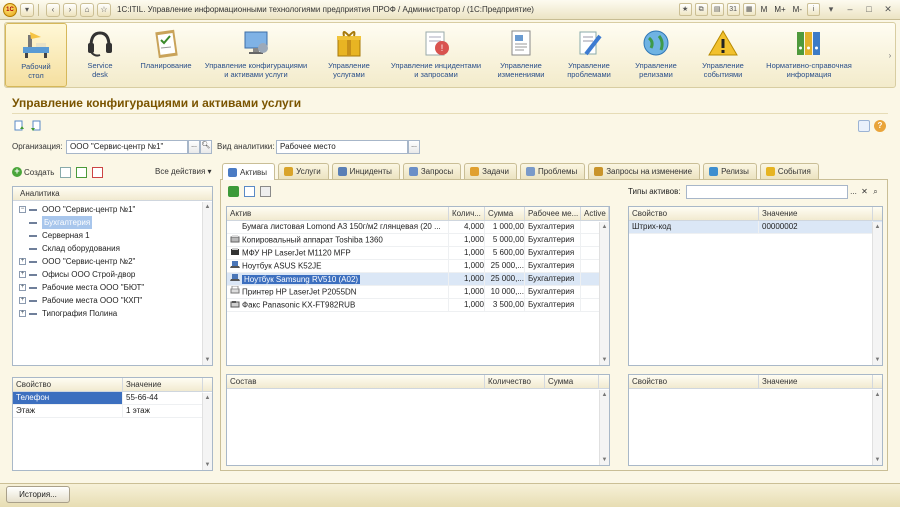 This screenshot has height=507, width=900. What do you see at coordinates (717, 9) in the screenshot?
I see `print-icon: ▤` at bounding box center [717, 9].